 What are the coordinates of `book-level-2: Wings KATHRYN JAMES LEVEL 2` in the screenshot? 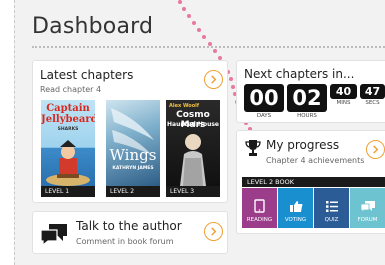 It's located at (133, 149).